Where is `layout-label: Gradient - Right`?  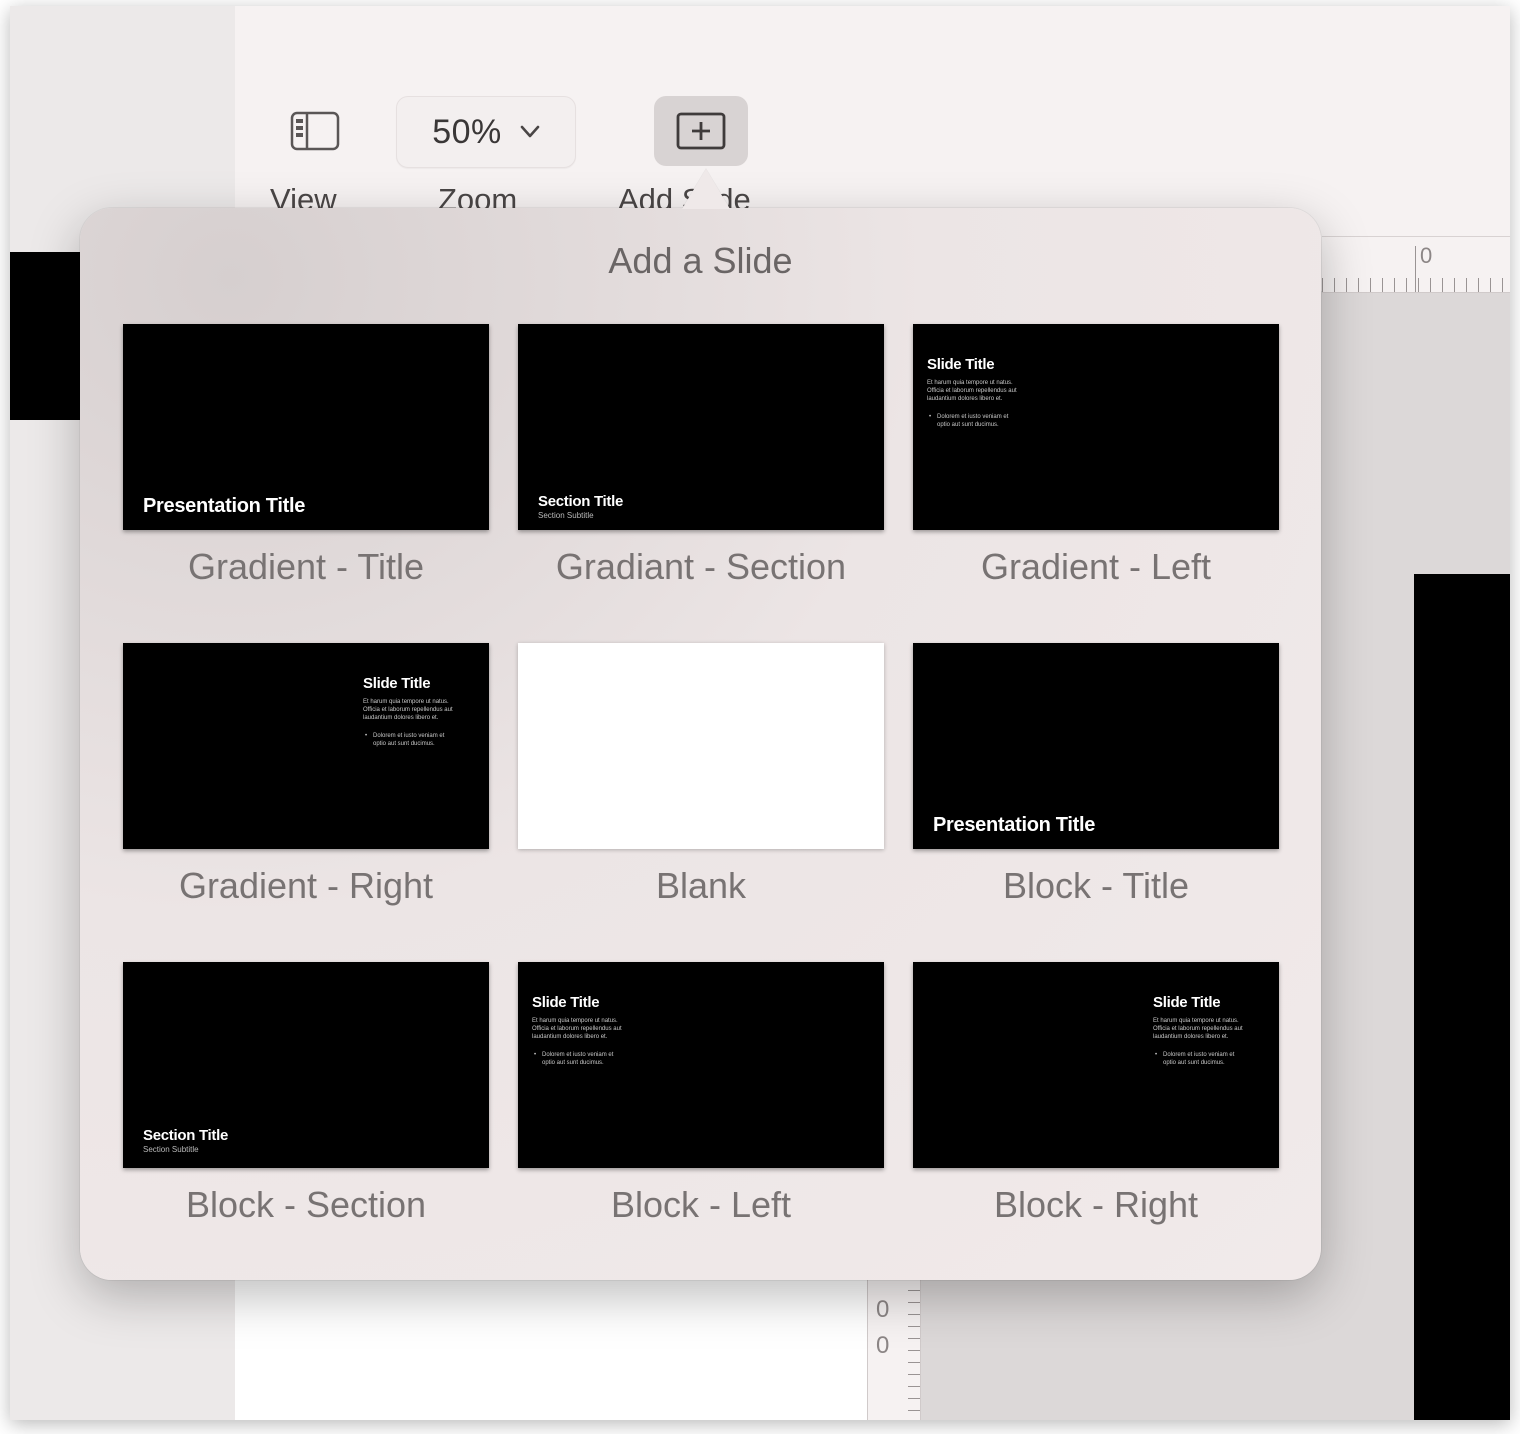
layout-label: Gradient - Right is located at coordinates (306, 885).